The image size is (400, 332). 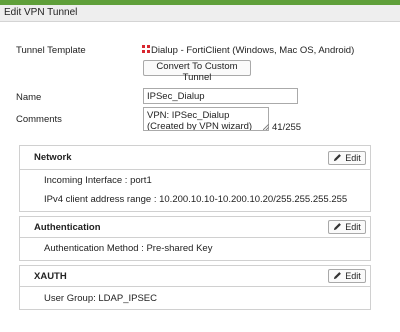 I want to click on network-section-title: Network, so click(x=53, y=157).